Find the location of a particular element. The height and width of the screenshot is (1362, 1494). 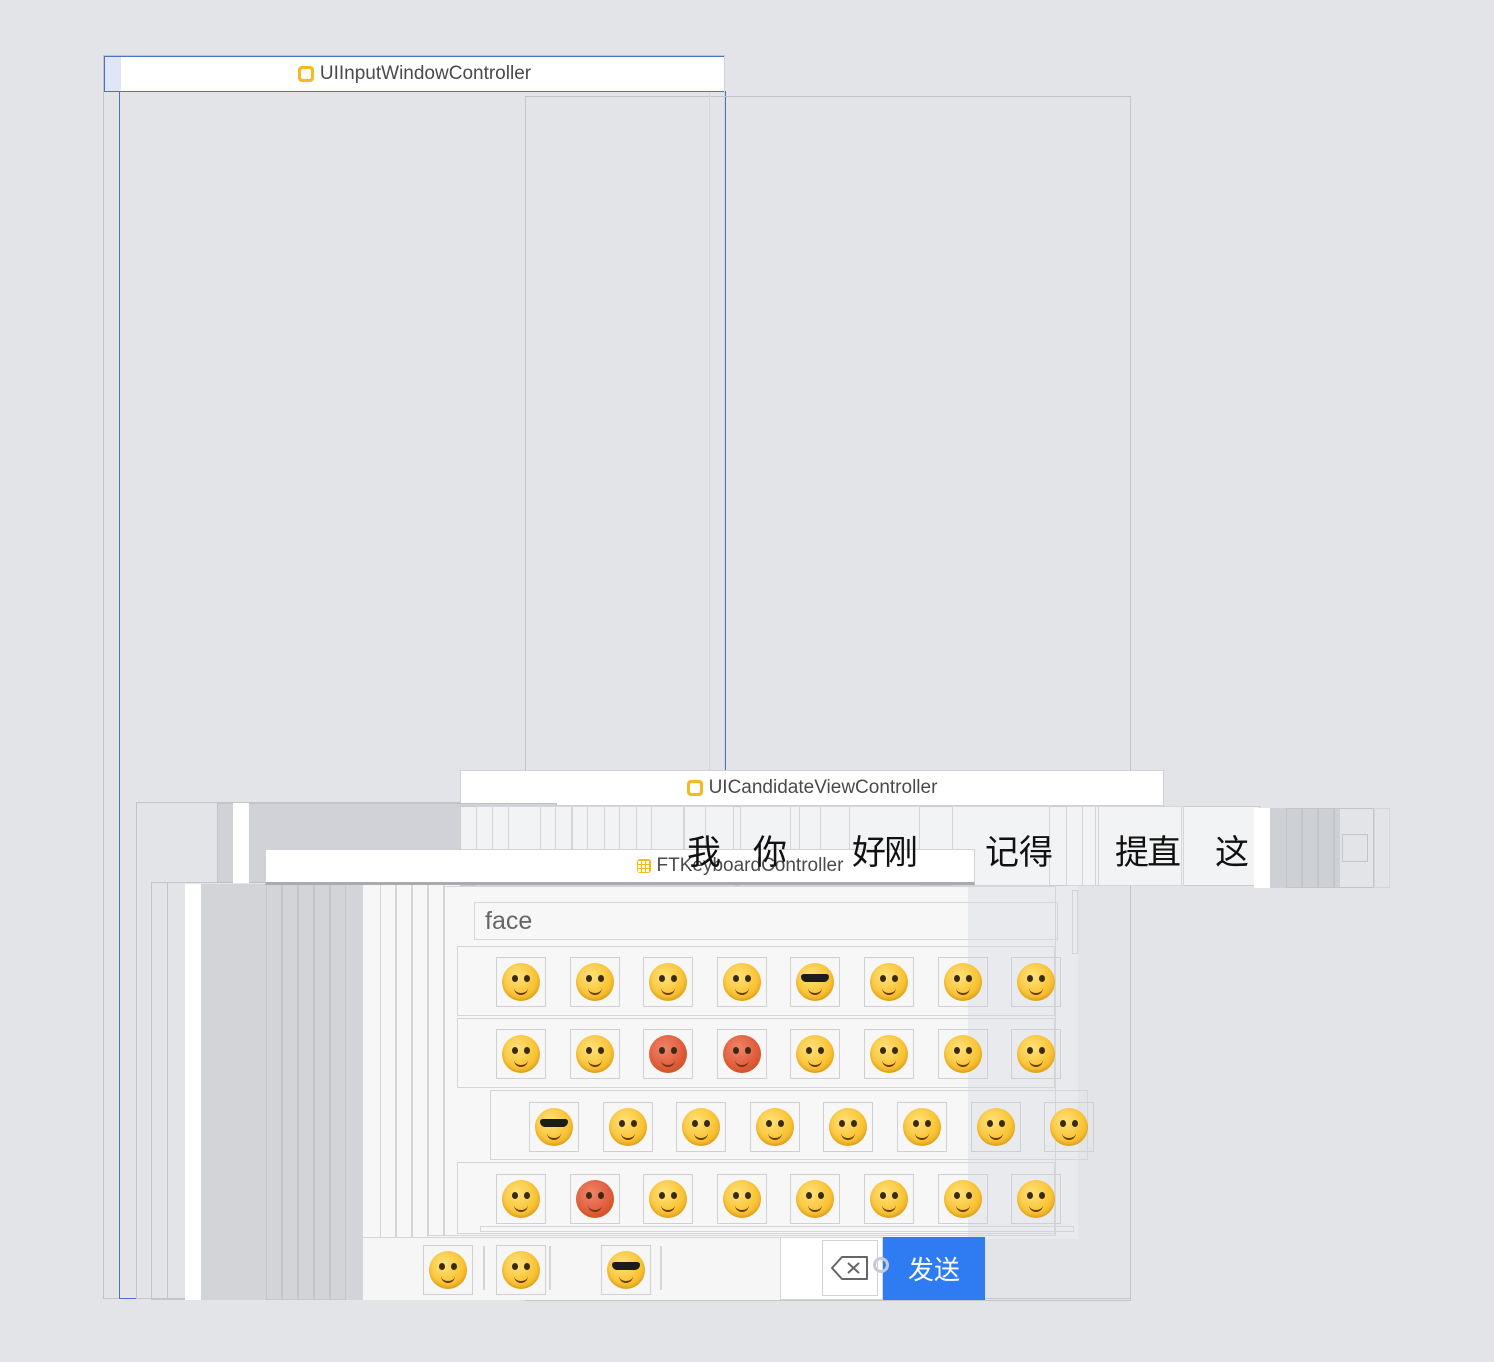

loud-crying-emoji-icon is located at coordinates (889, 982).